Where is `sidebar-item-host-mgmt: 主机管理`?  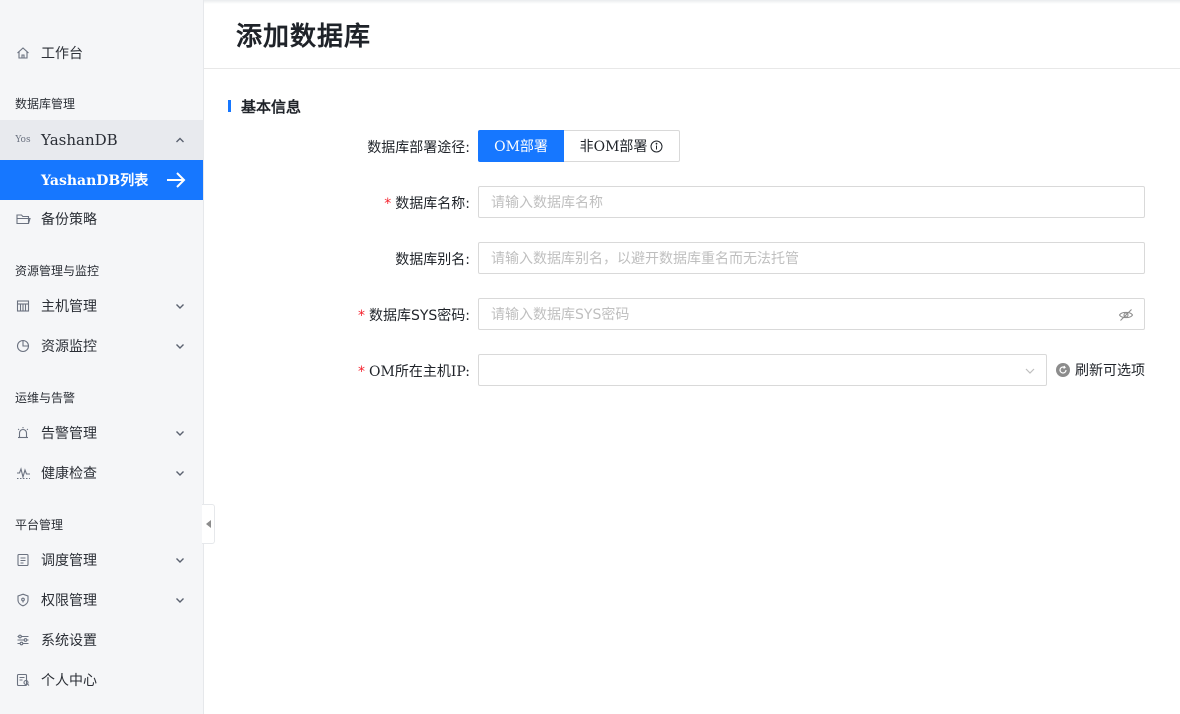 sidebar-item-host-mgmt: 主机管理 is located at coordinates (101, 306).